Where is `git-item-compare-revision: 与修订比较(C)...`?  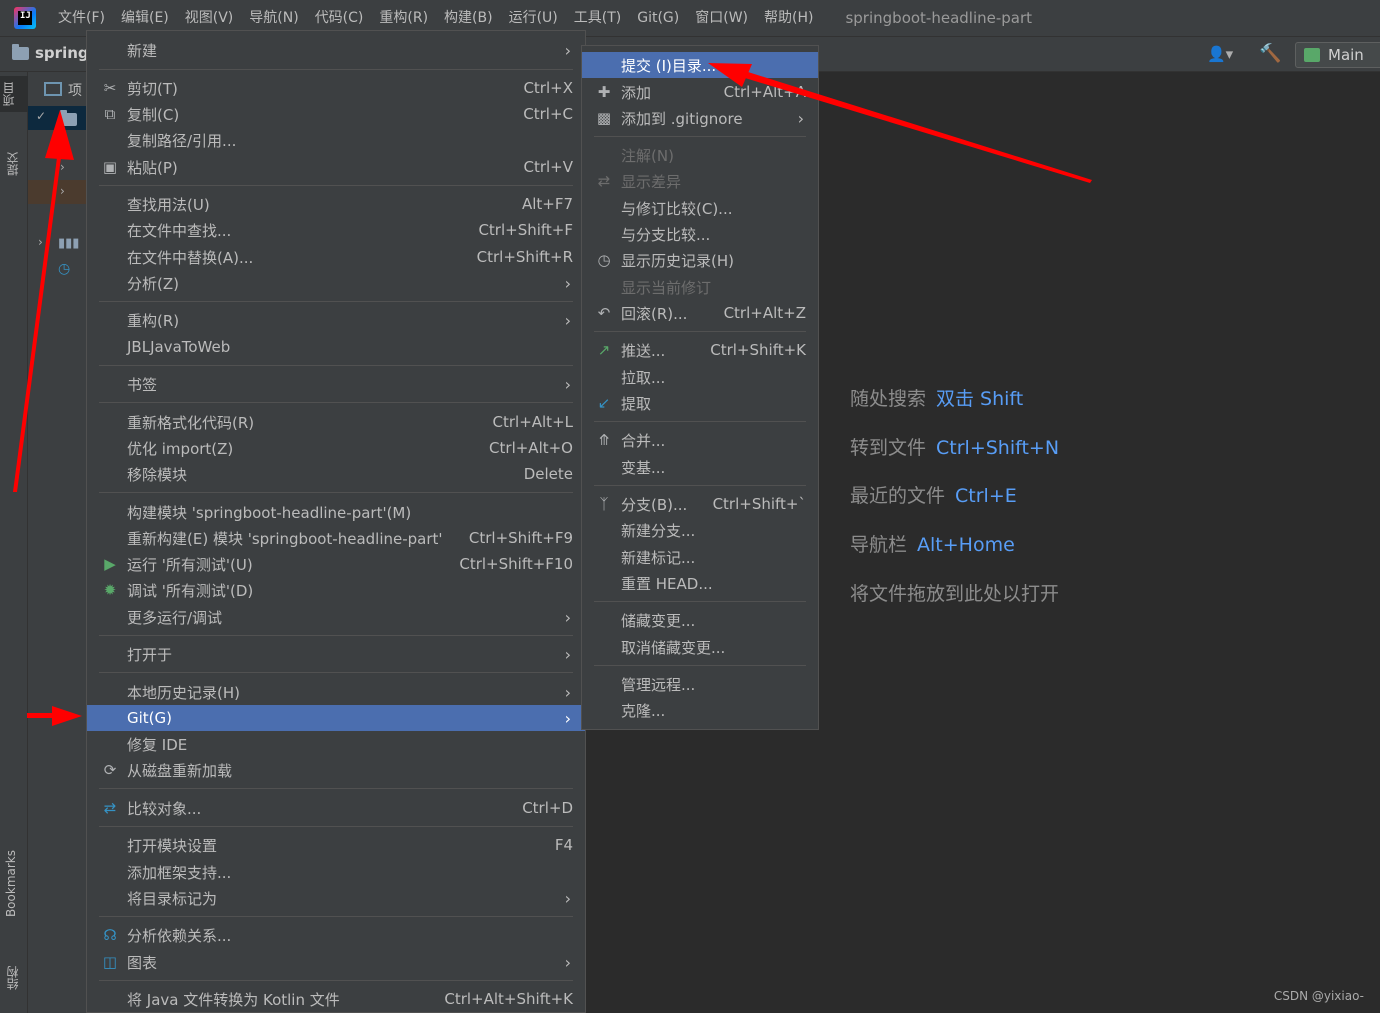 git-item-compare-revision: 与修订比较(C)... is located at coordinates (700, 208).